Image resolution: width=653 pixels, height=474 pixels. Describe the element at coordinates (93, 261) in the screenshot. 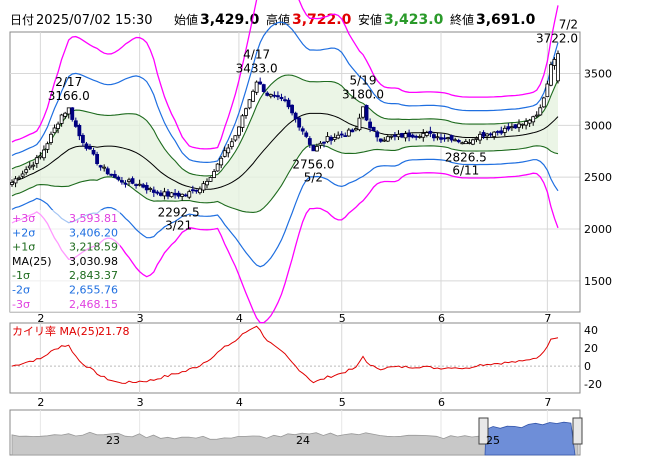

I see `legend-value: 3,030.98` at that location.